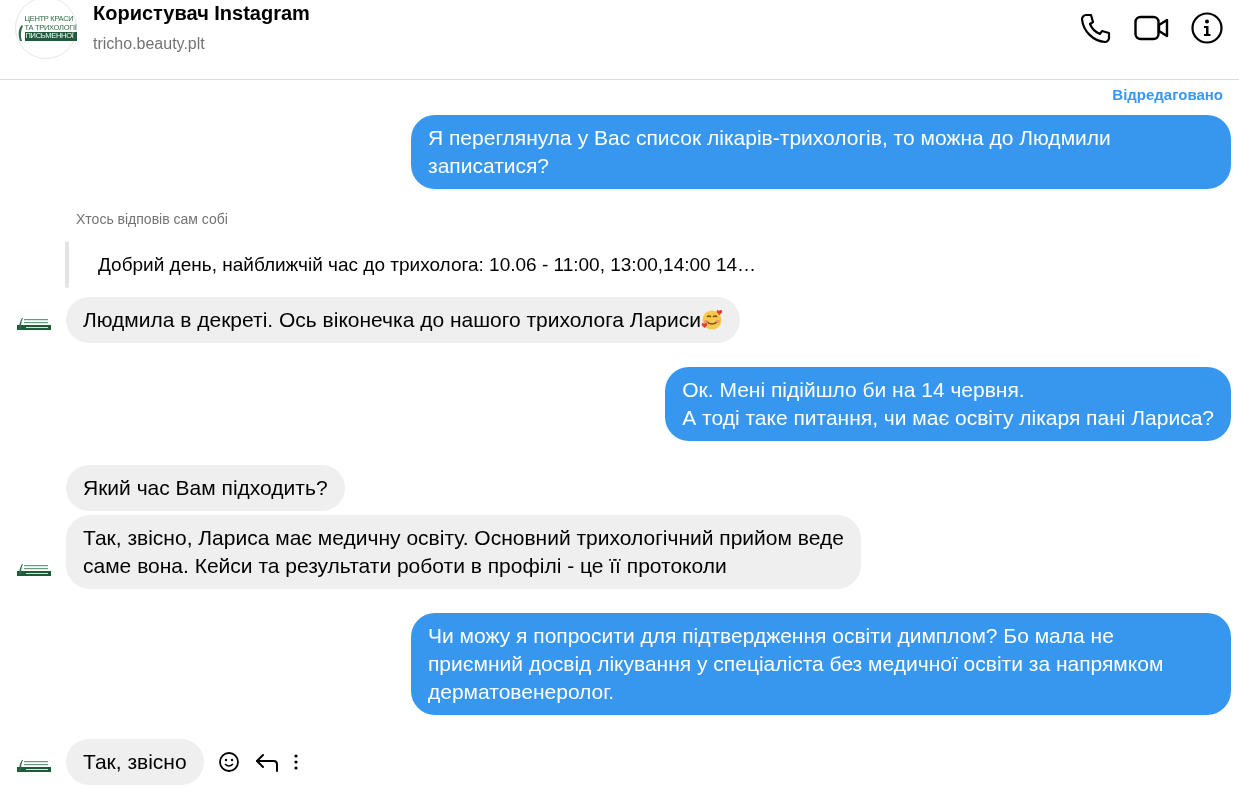 Image resolution: width=1239 pixels, height=791 pixels. What do you see at coordinates (463, 552) in the screenshot?
I see `message-bubble: Так, звісно, Лариса має медичну освіту. Основний трихологічний прийом веде саме вона. Кейси та результати роботи в профілі - це її протоколи` at bounding box center [463, 552].